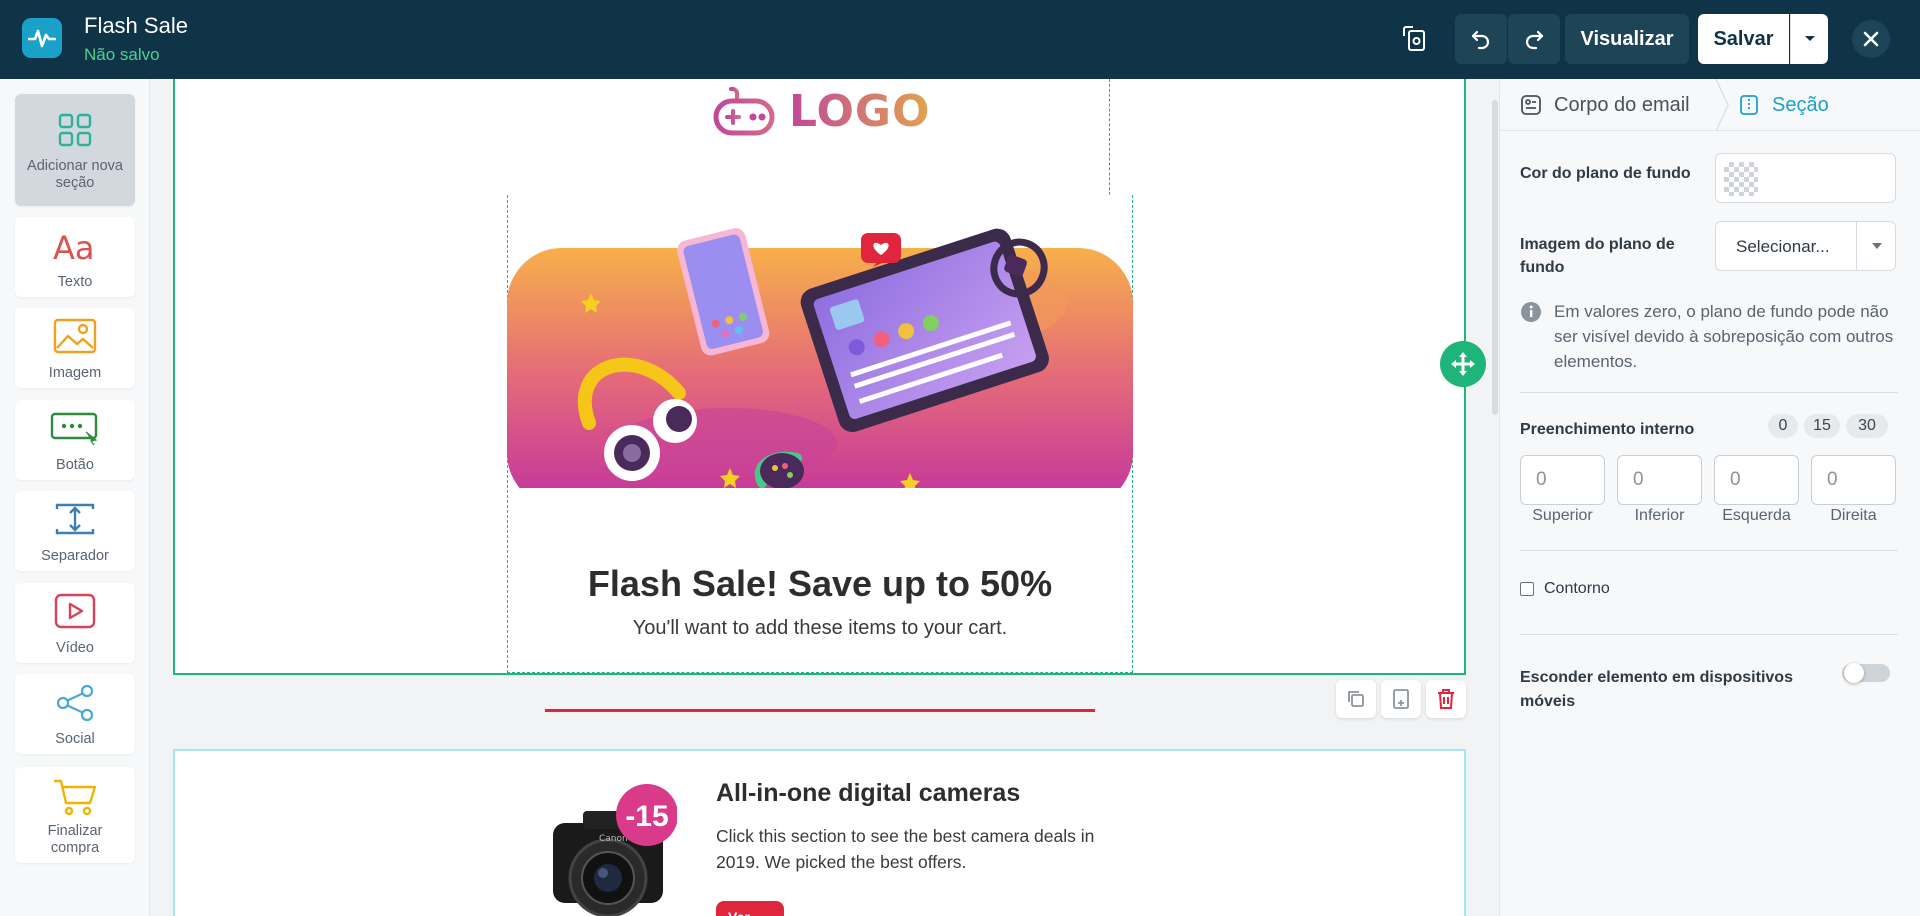 This screenshot has width=1920, height=916. What do you see at coordinates (1531, 105) in the screenshot?
I see `email-body-icon` at bounding box center [1531, 105].